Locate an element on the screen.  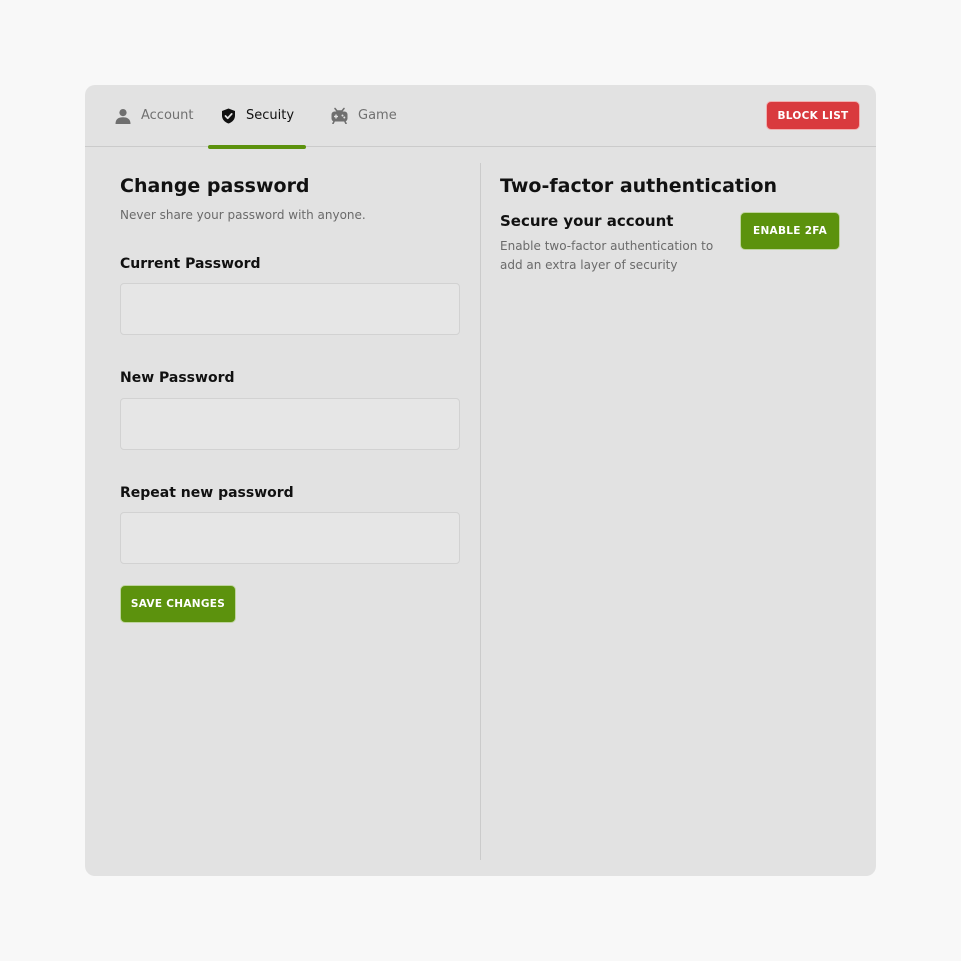
tab-bar: Account Secuity Game BLOCK LIST is located at coordinates (480, 117).